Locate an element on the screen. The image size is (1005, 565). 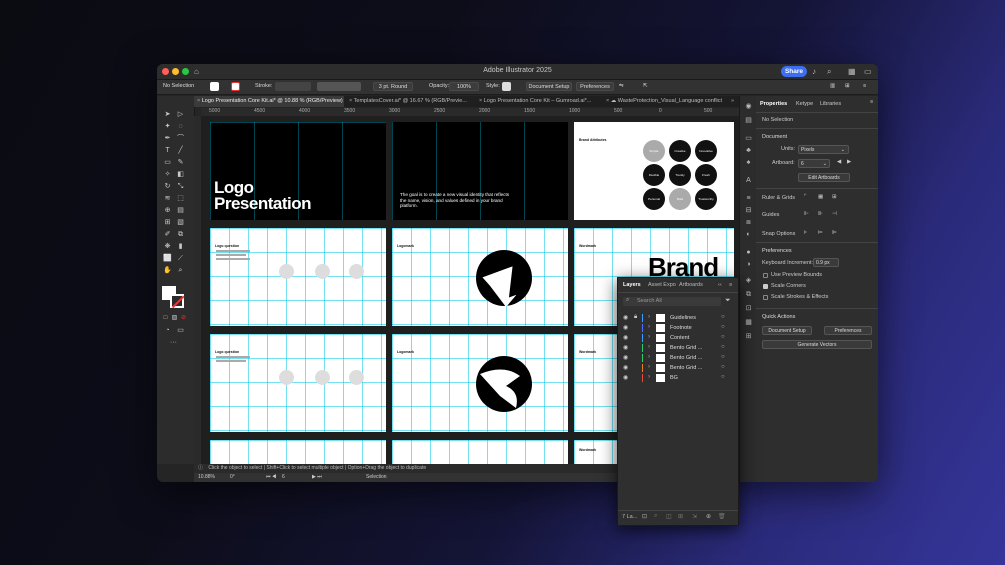
hand-tool-icon: ✋ is located at coordinates (167, 270).